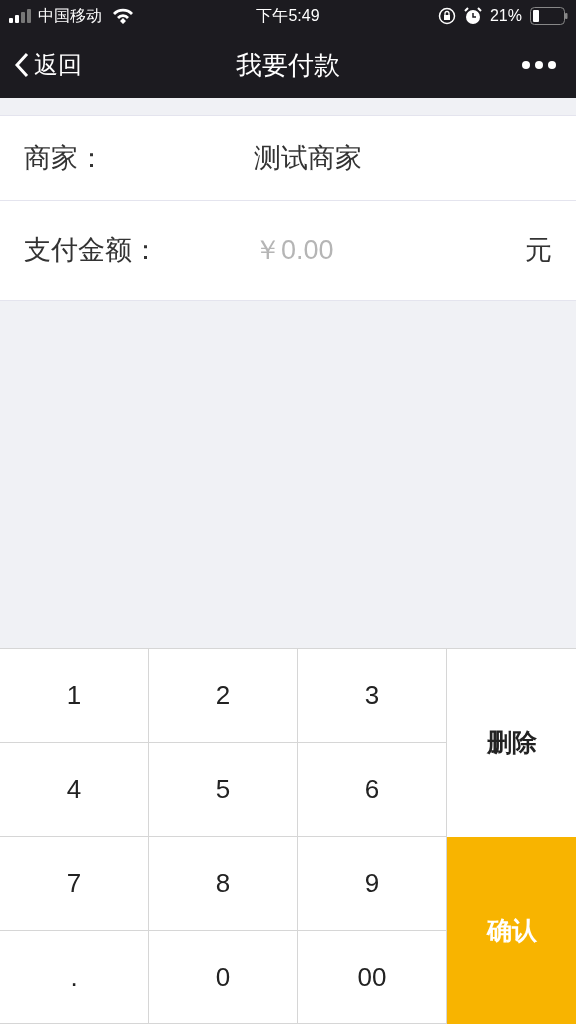  Describe the element at coordinates (20, 16) in the screenshot. I see `signal-icon` at that location.